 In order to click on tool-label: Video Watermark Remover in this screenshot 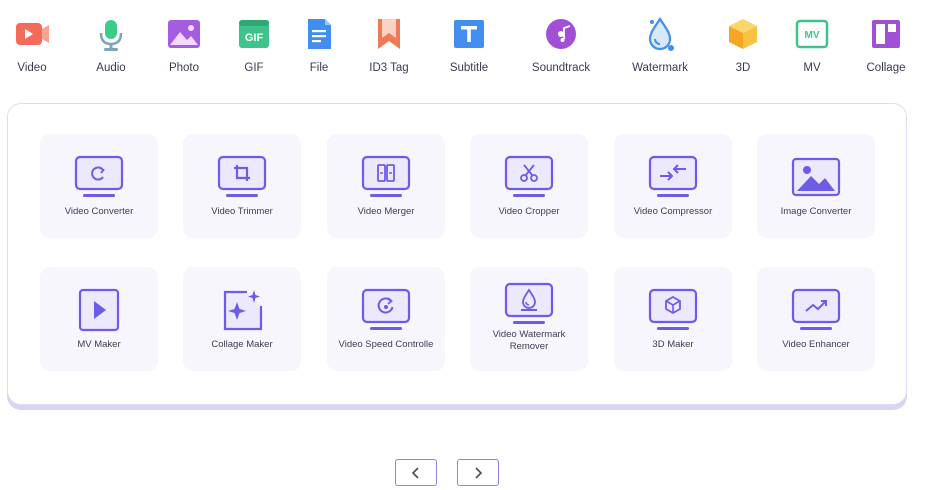, I will do `click(529, 340)`.